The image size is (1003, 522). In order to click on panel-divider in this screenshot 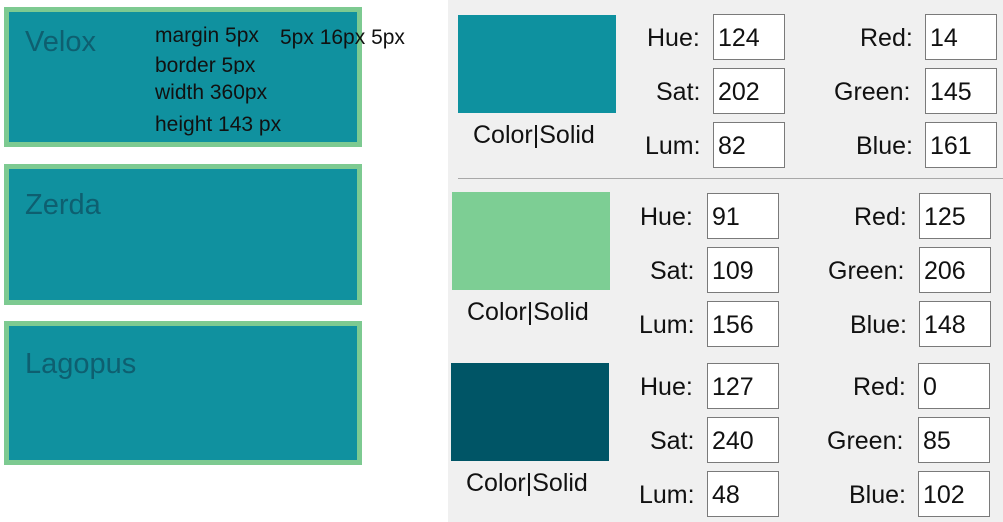, I will do `click(730, 178)`.